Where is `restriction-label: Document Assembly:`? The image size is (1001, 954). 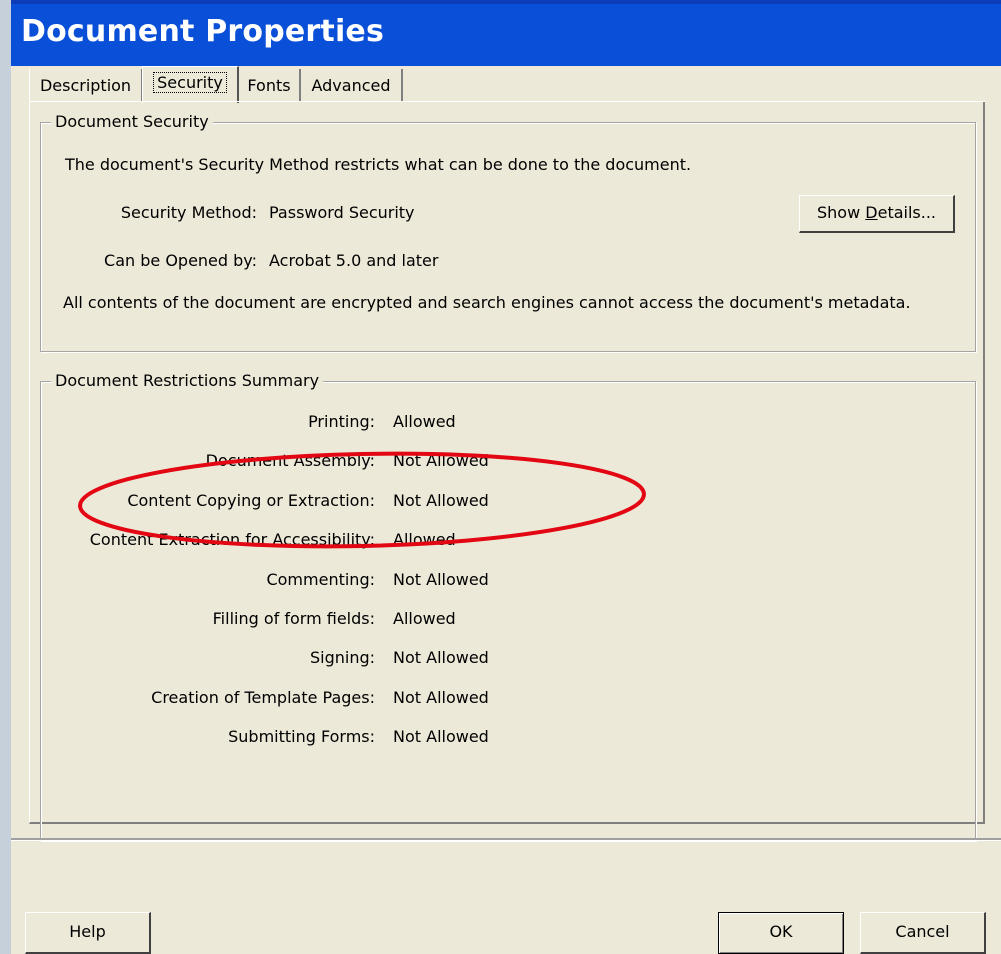
restriction-label: Document Assembly: is located at coordinates (290, 461).